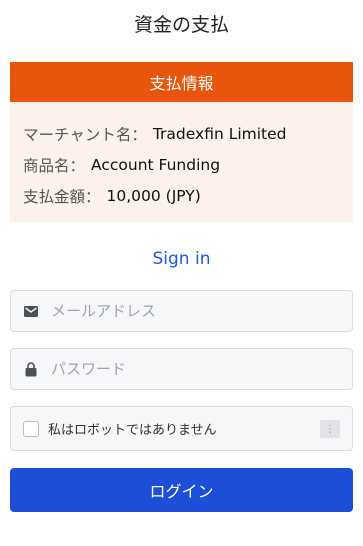 This screenshot has width=363, height=546. Describe the element at coordinates (54, 165) in the screenshot. I see `product-label: 商品名：` at that location.